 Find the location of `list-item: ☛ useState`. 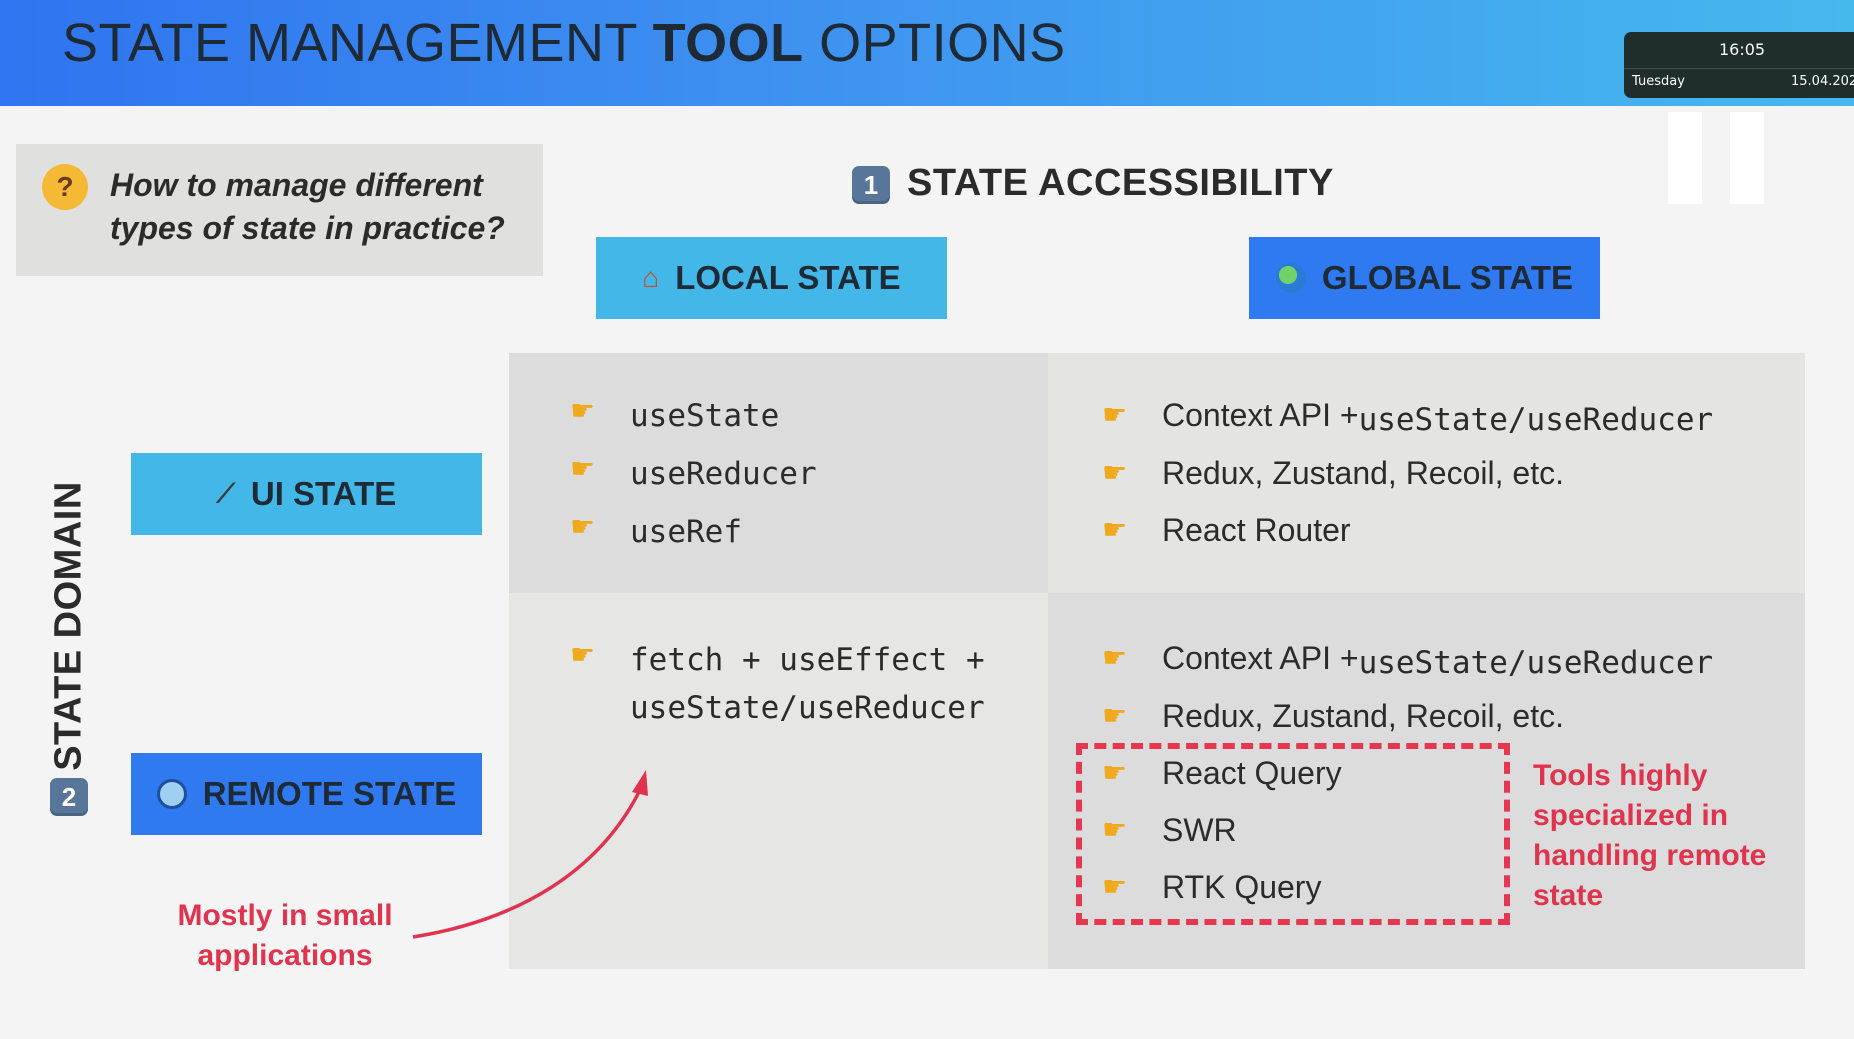

list-item: ☛ useState is located at coordinates (674, 416).